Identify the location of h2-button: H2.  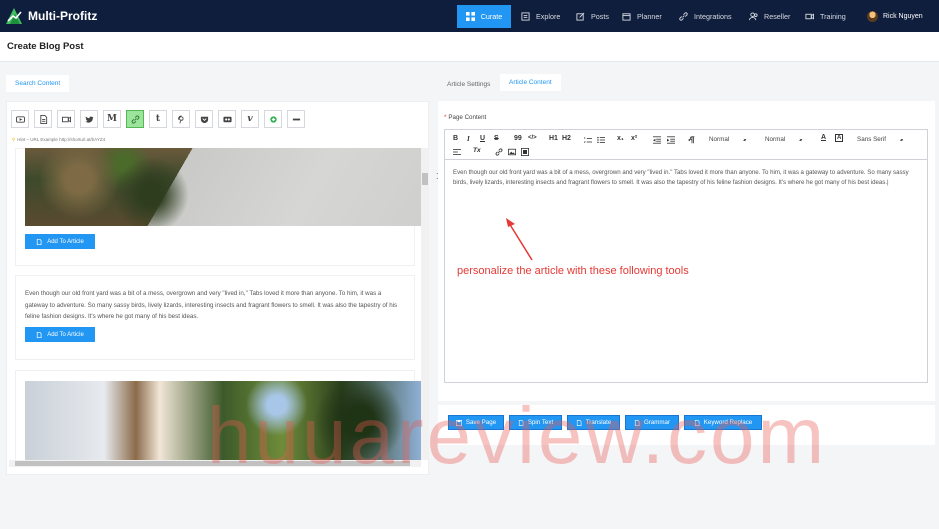
(566, 138).